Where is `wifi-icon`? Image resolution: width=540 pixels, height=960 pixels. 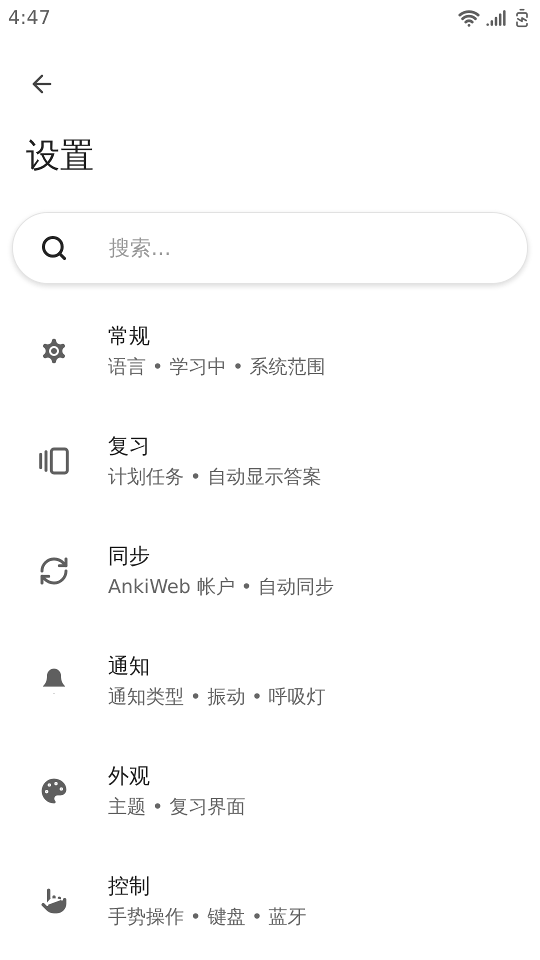 wifi-icon is located at coordinates (469, 18).